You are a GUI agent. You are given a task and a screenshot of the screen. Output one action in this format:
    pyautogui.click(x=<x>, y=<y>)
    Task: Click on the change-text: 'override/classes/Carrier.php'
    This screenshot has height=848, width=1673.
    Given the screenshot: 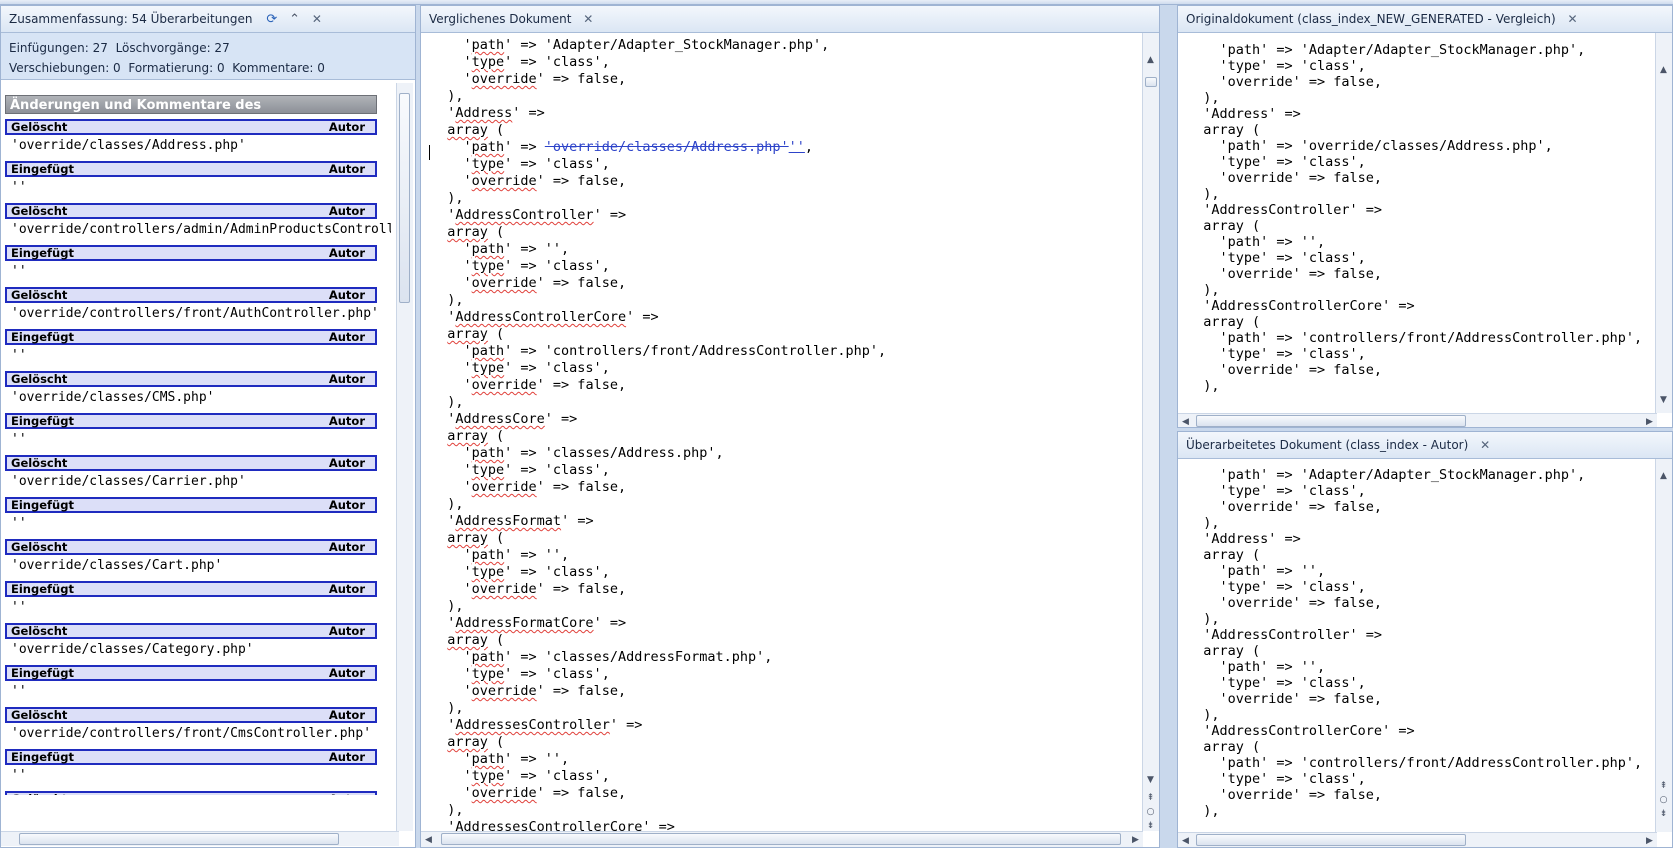 What is the action you would take?
    pyautogui.click(x=198, y=481)
    